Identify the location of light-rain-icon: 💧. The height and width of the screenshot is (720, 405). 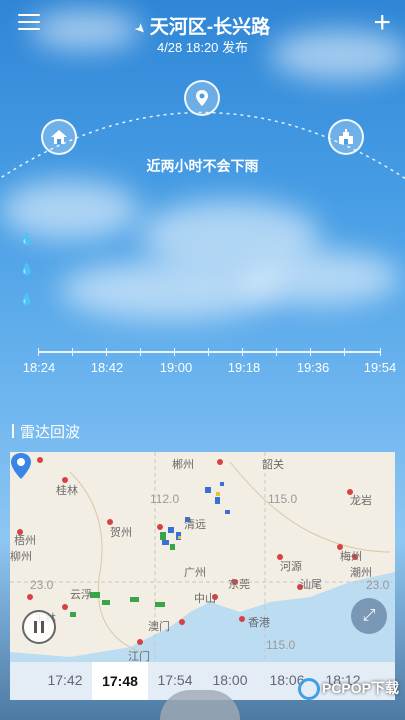
(26, 239).